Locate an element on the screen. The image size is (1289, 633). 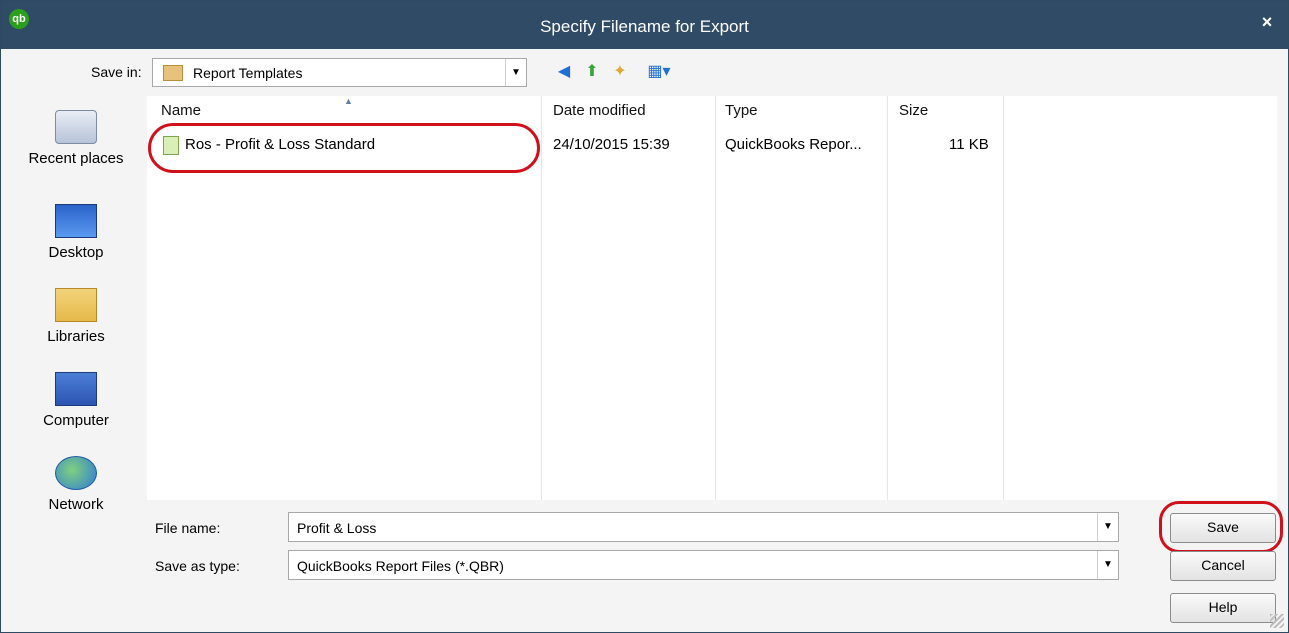
recent-places-icon is located at coordinates (76, 127).